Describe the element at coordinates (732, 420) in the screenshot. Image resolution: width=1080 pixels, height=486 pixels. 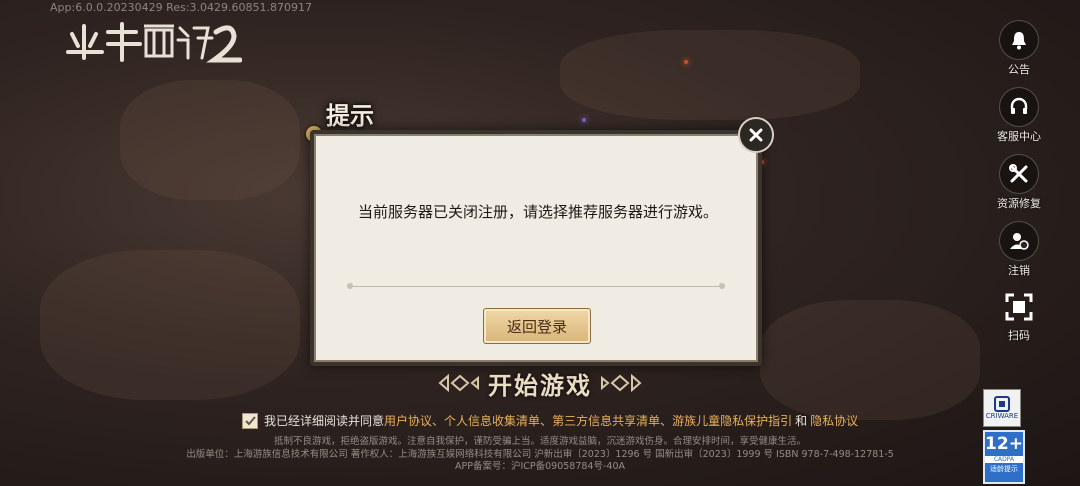
I see `child-privacy-link: 游族儿童隐私保护指引` at that location.